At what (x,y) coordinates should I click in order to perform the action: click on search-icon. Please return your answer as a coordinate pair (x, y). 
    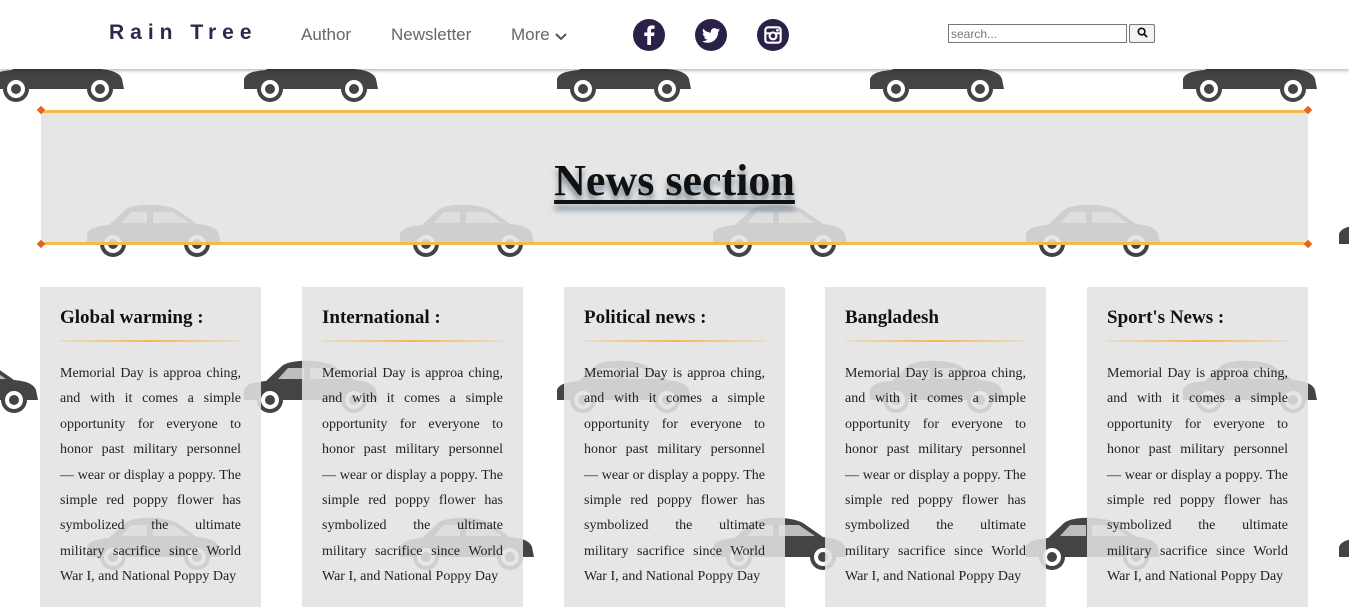
    Looking at the image, I should click on (1142, 33).